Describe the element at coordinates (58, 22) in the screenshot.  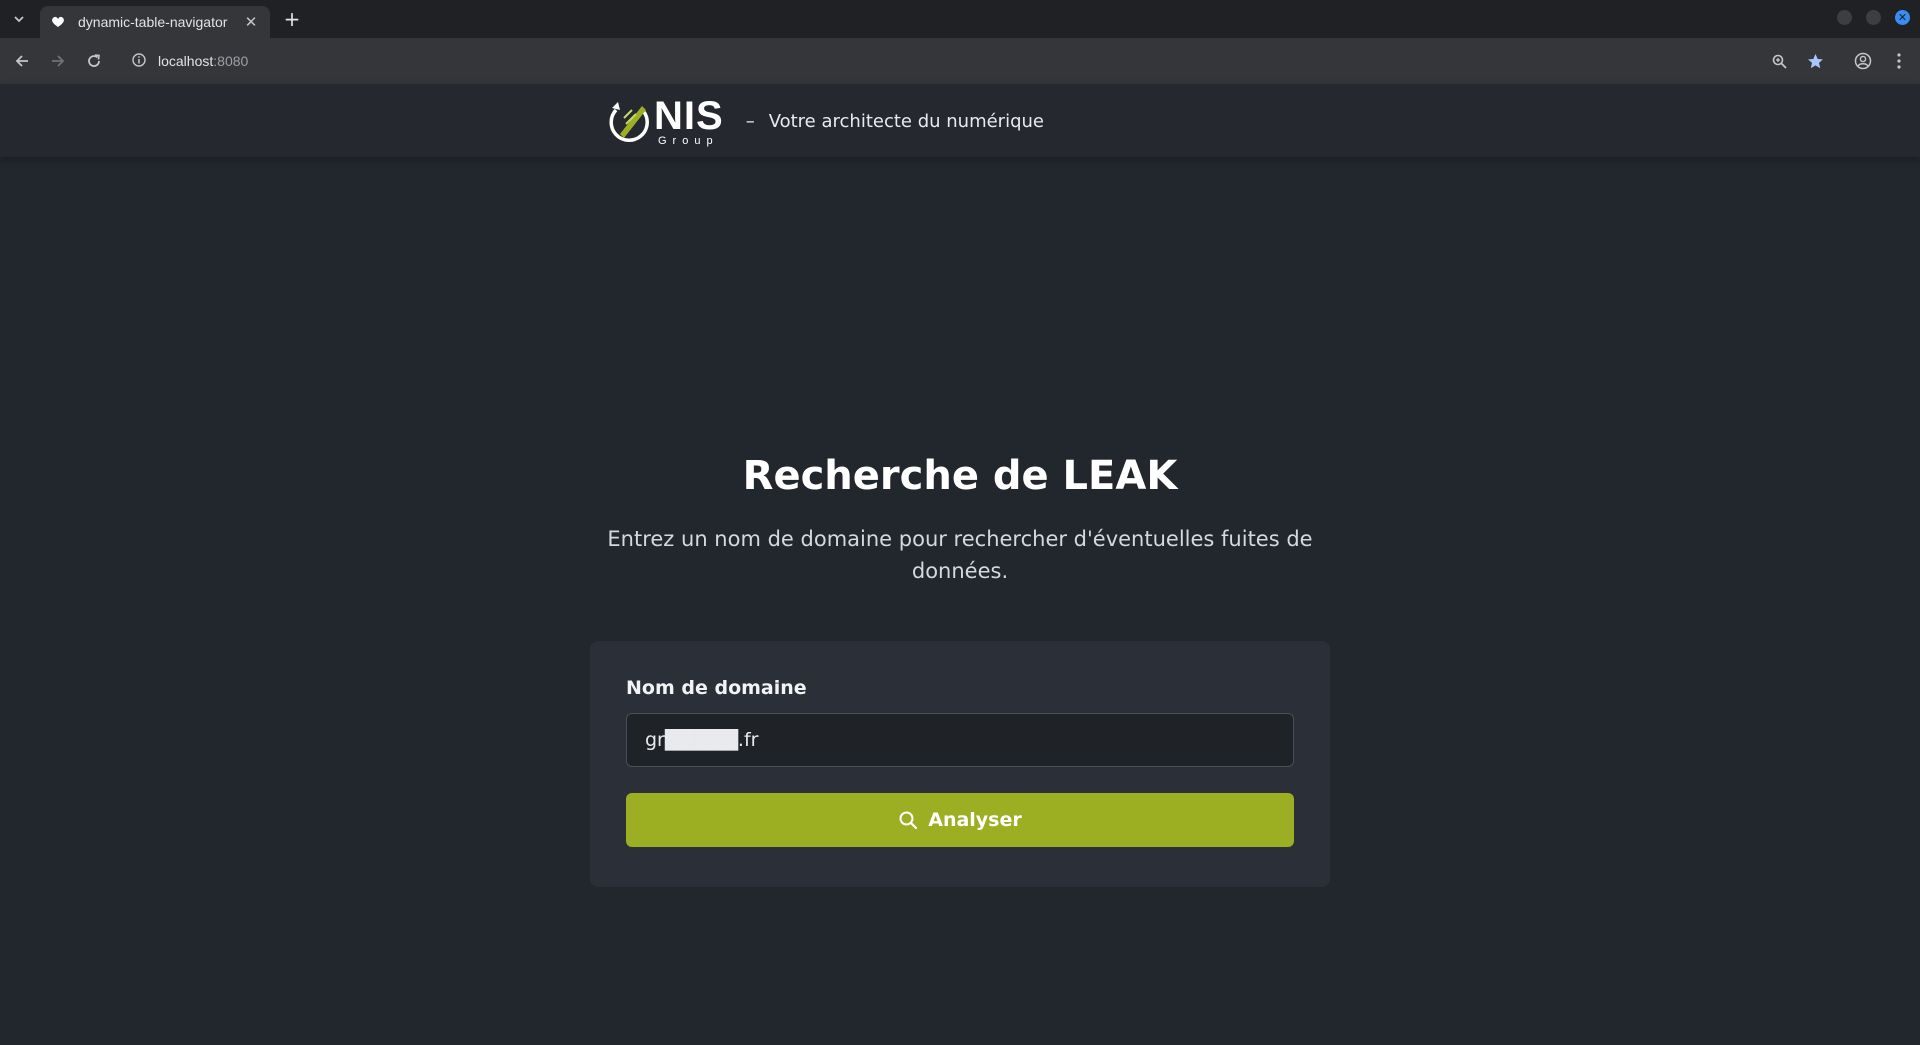
I see `favicon-heart-icon` at that location.